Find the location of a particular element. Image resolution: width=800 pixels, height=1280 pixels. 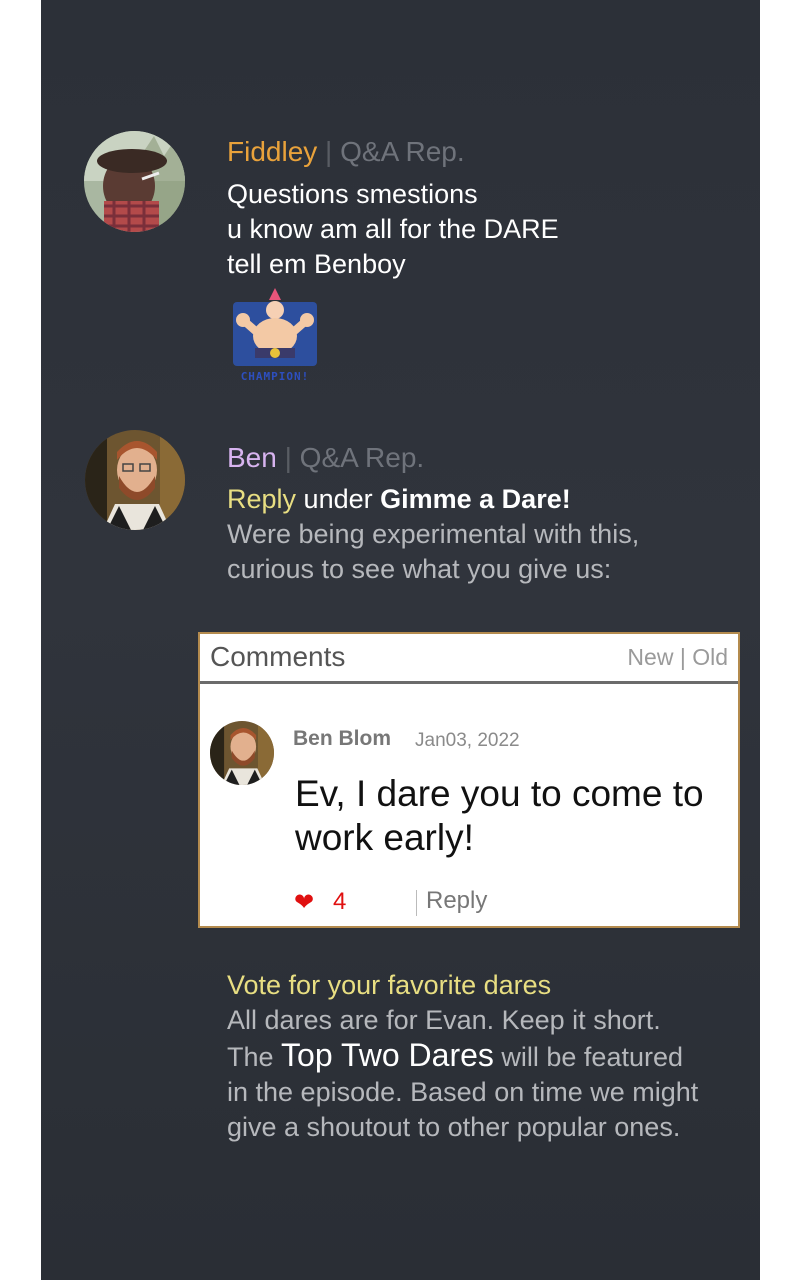

ben-author: Ben is located at coordinates (252, 457).